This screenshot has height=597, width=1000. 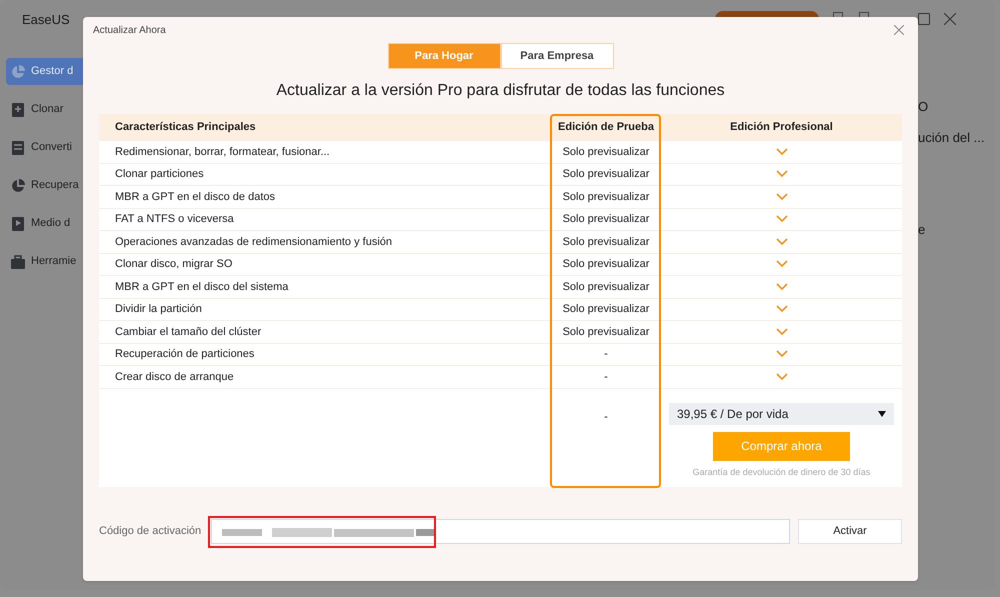 What do you see at coordinates (44, 261) in the screenshot?
I see `sidebar-item: Herramie` at bounding box center [44, 261].